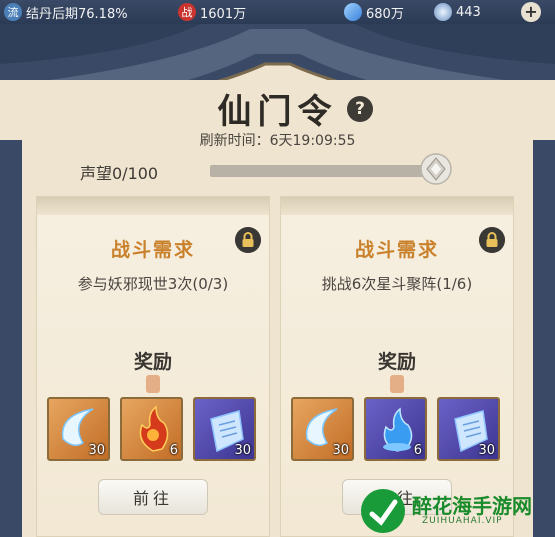 This screenshot has height=537, width=555. What do you see at coordinates (187, 12) in the screenshot?
I see `combat-icon: 战` at bounding box center [187, 12].